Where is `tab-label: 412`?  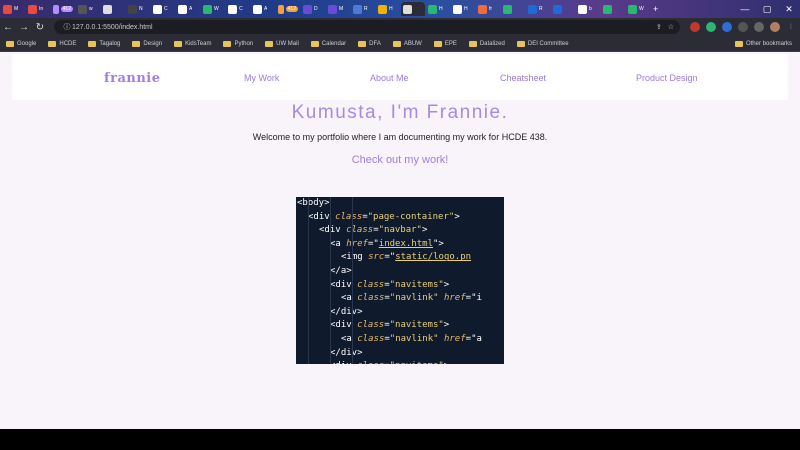
tab-label: 412 is located at coordinates (291, 9).